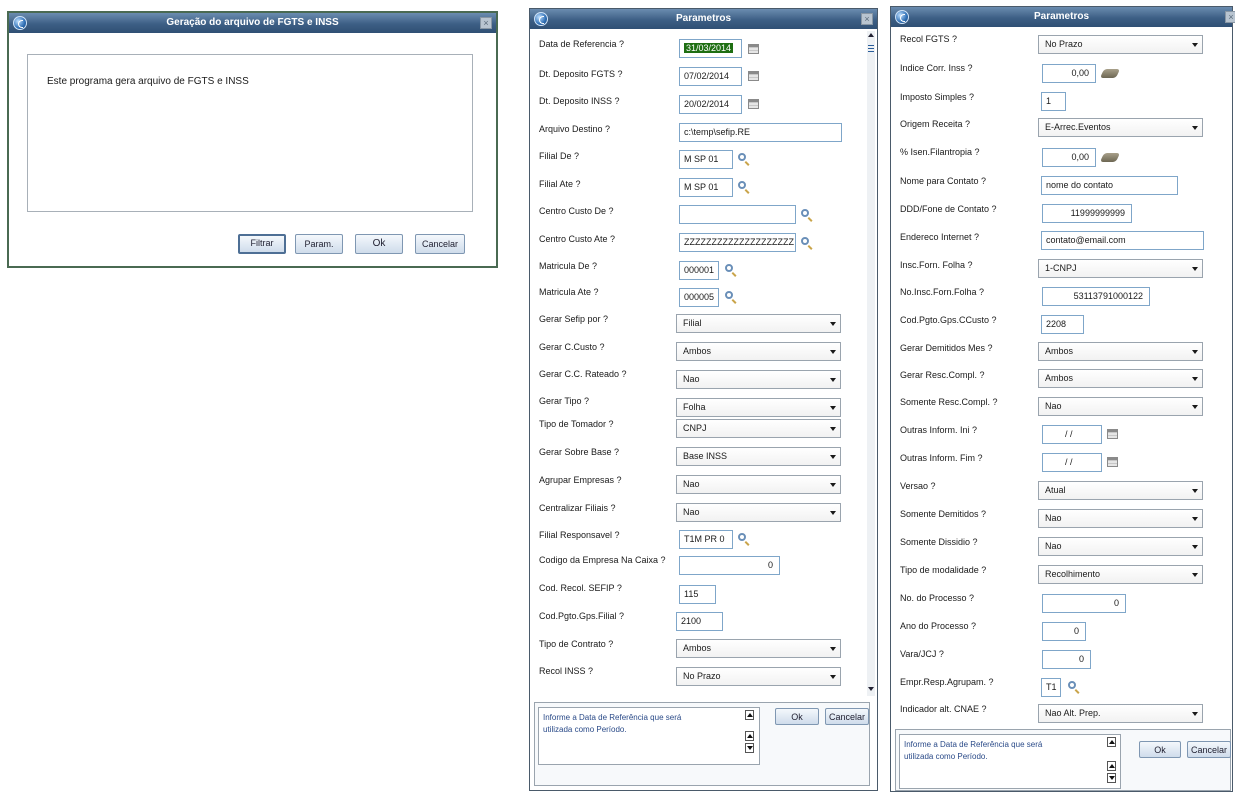 The width and height of the screenshot is (1235, 794). What do you see at coordinates (1072, 434) in the screenshot?
I see `input-outras-inform-ini: / /` at bounding box center [1072, 434].